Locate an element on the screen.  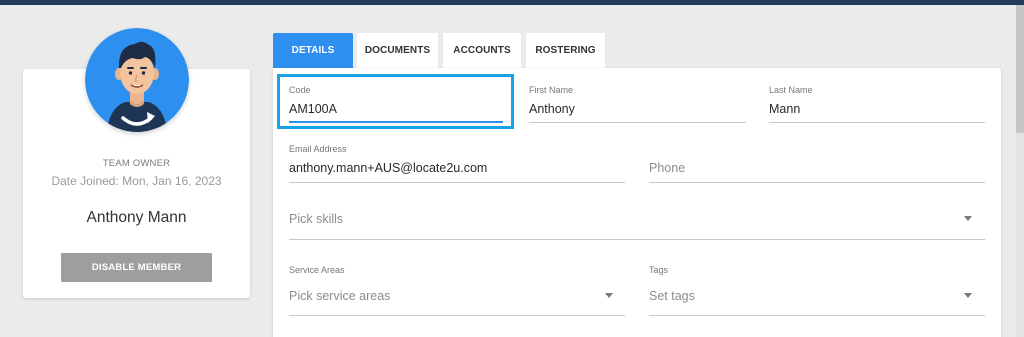
service-areas-select: Pick service areas is located at coordinates (339, 296).